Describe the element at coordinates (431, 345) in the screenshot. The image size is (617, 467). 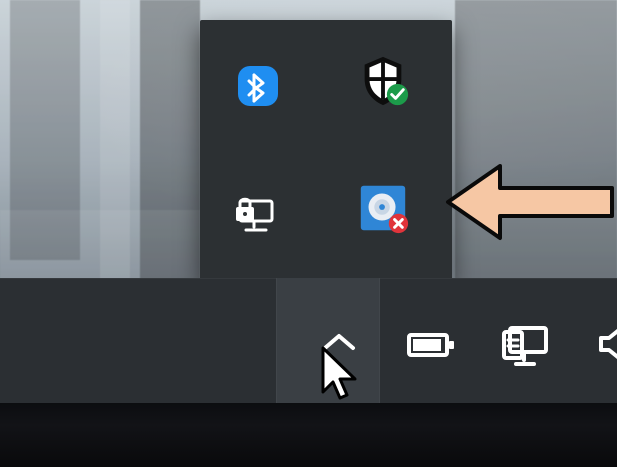
I see `battery-icon` at that location.